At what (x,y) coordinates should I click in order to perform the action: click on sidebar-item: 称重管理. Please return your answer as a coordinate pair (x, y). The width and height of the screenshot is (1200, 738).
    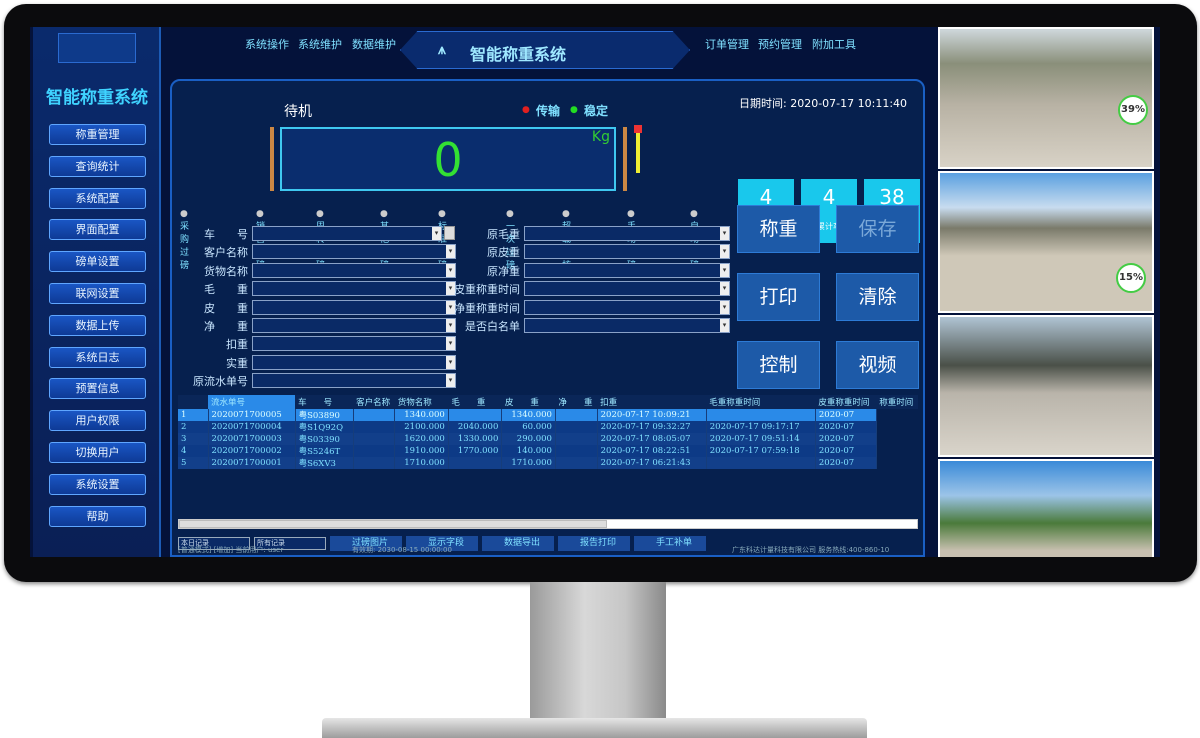
    Looking at the image, I should click on (97, 134).